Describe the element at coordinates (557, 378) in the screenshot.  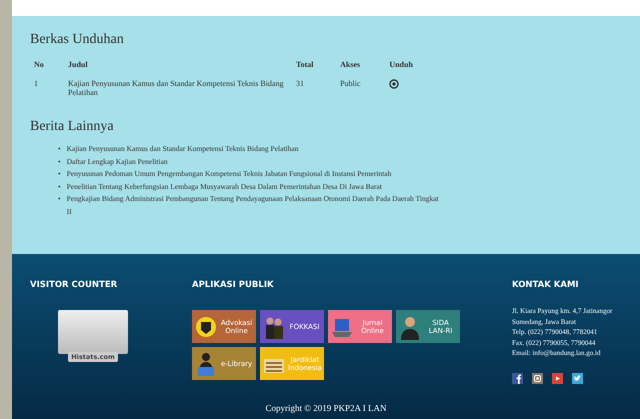
I see `play-icon` at that location.